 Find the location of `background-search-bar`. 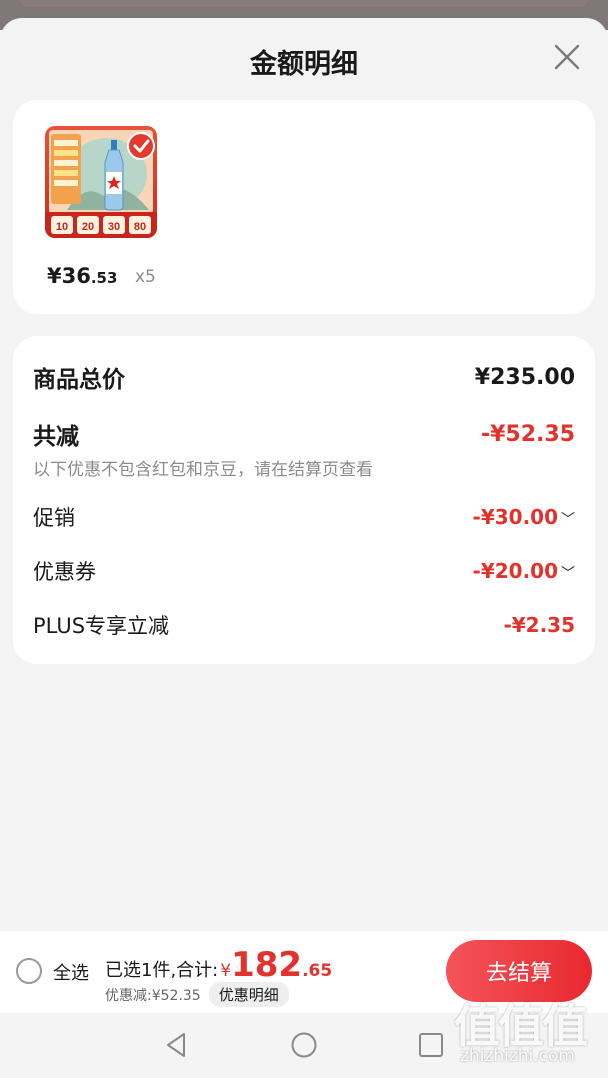

background-search-bar is located at coordinates (304, 4).